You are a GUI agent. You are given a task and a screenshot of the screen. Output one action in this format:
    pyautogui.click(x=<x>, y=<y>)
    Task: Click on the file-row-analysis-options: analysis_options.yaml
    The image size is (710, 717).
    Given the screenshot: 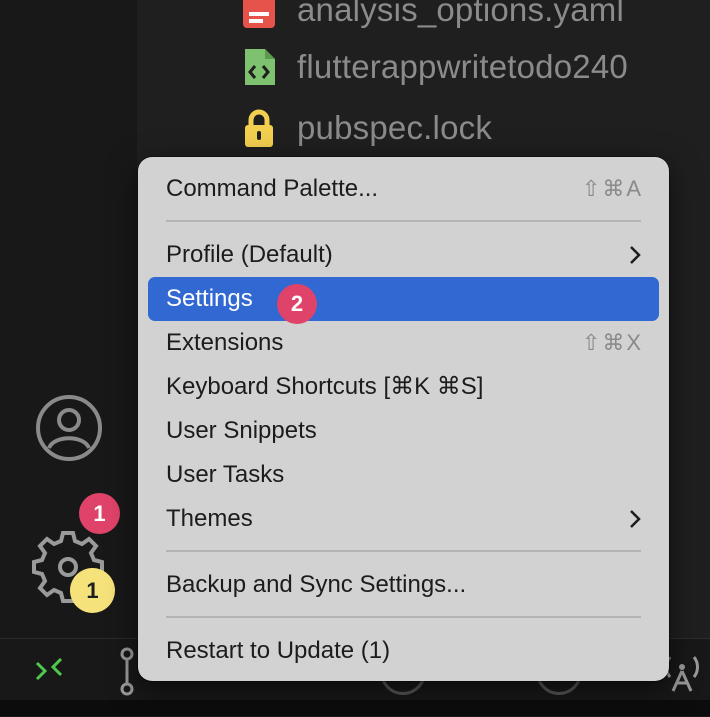 What is the action you would take?
    pyautogui.click(x=432, y=17)
    